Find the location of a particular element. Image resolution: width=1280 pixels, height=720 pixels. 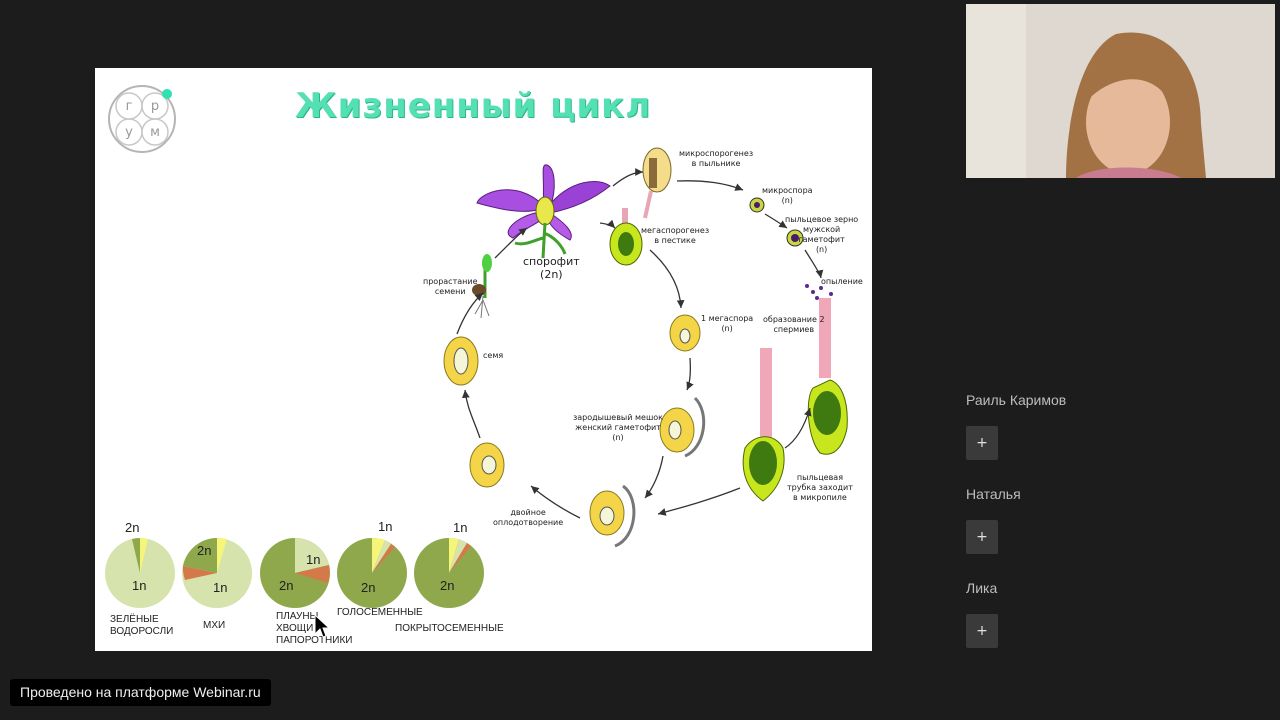

pie-angio-caption: ПОКРЫТОСЕМЕННЫЕ is located at coordinates (449, 628).